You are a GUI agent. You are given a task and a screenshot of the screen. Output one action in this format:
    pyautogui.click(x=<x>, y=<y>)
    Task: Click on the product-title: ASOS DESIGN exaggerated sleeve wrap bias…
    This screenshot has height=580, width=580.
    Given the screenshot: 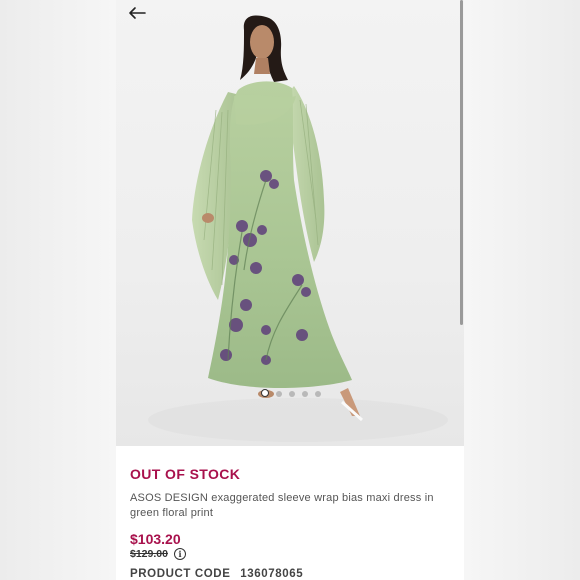 What is the action you would take?
    pyautogui.click(x=282, y=505)
    